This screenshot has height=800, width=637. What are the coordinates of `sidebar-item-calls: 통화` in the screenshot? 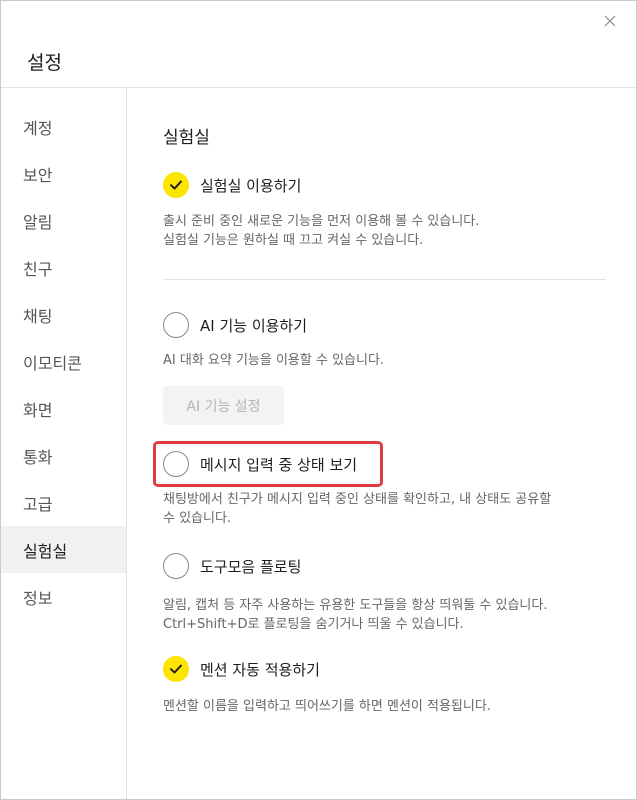 It's located at (63, 455).